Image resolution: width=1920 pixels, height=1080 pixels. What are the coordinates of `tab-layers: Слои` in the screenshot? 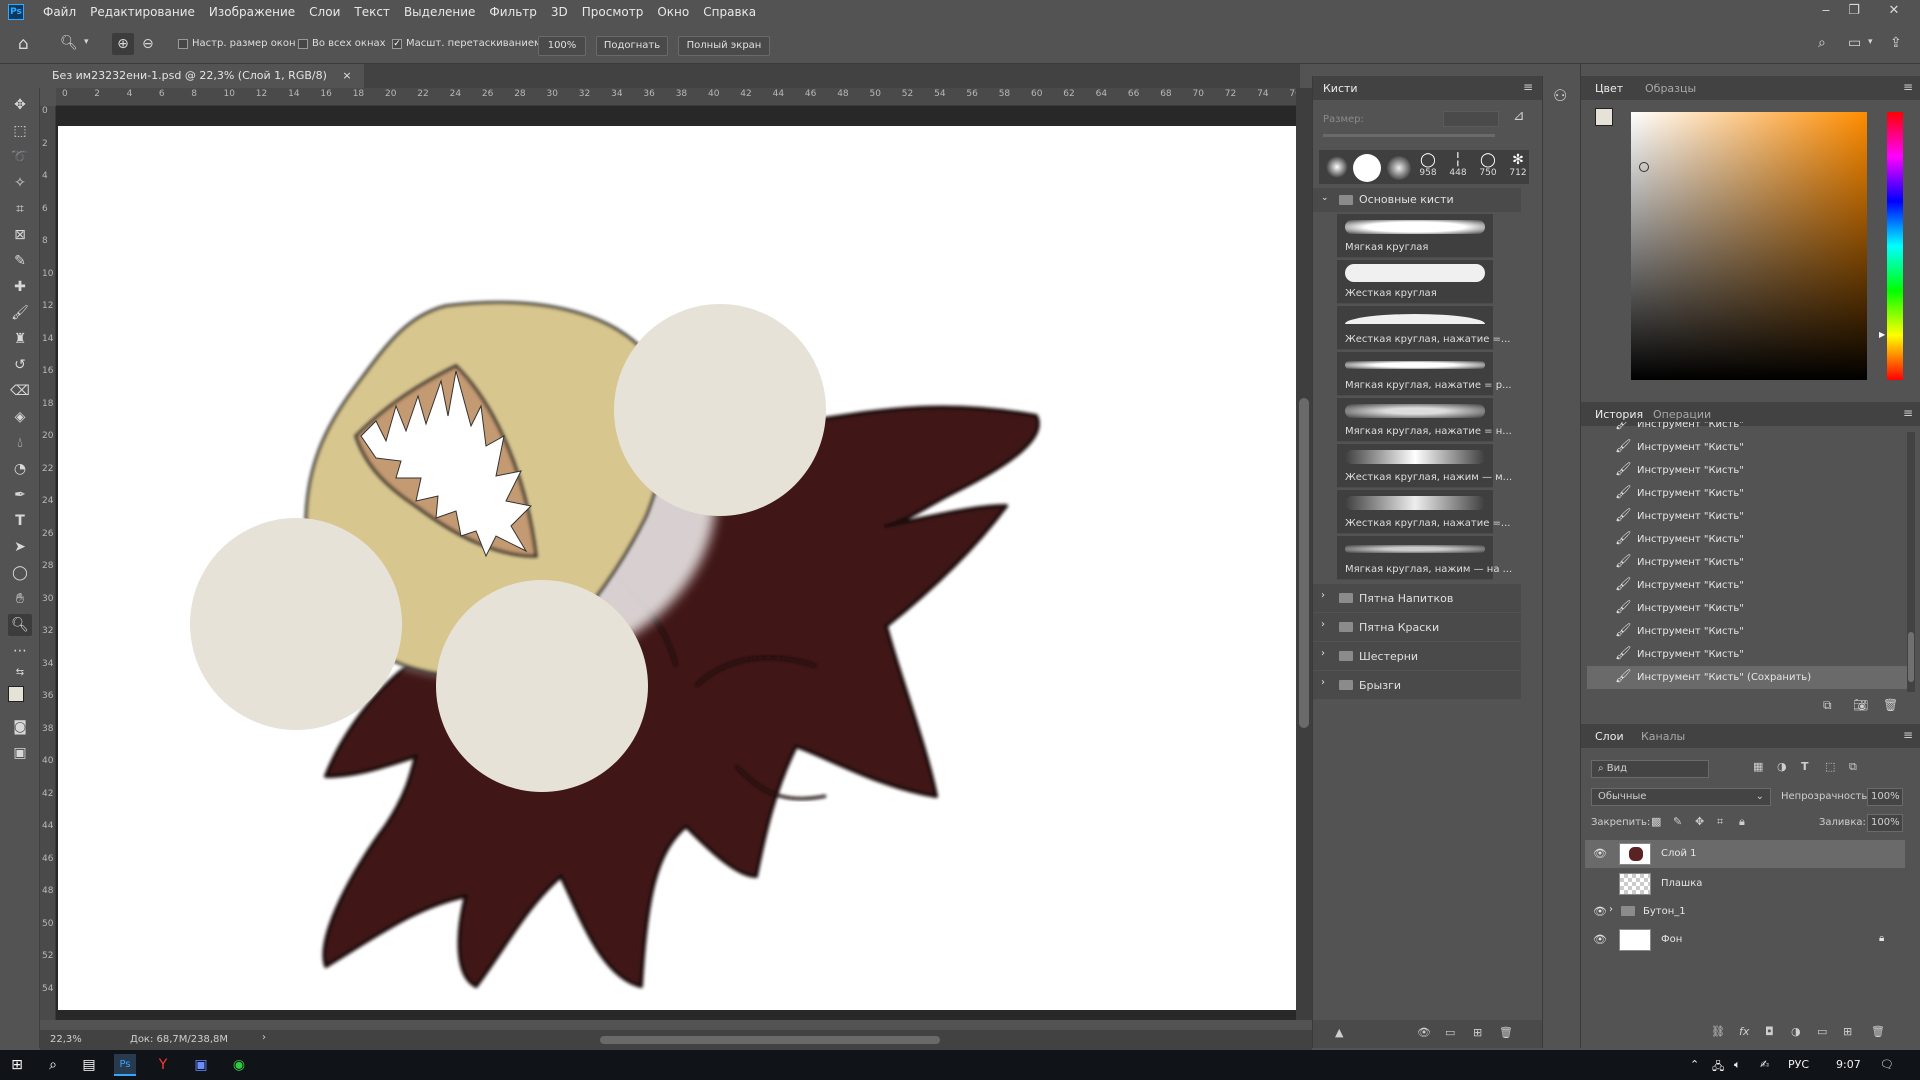 It's located at (1609, 736).